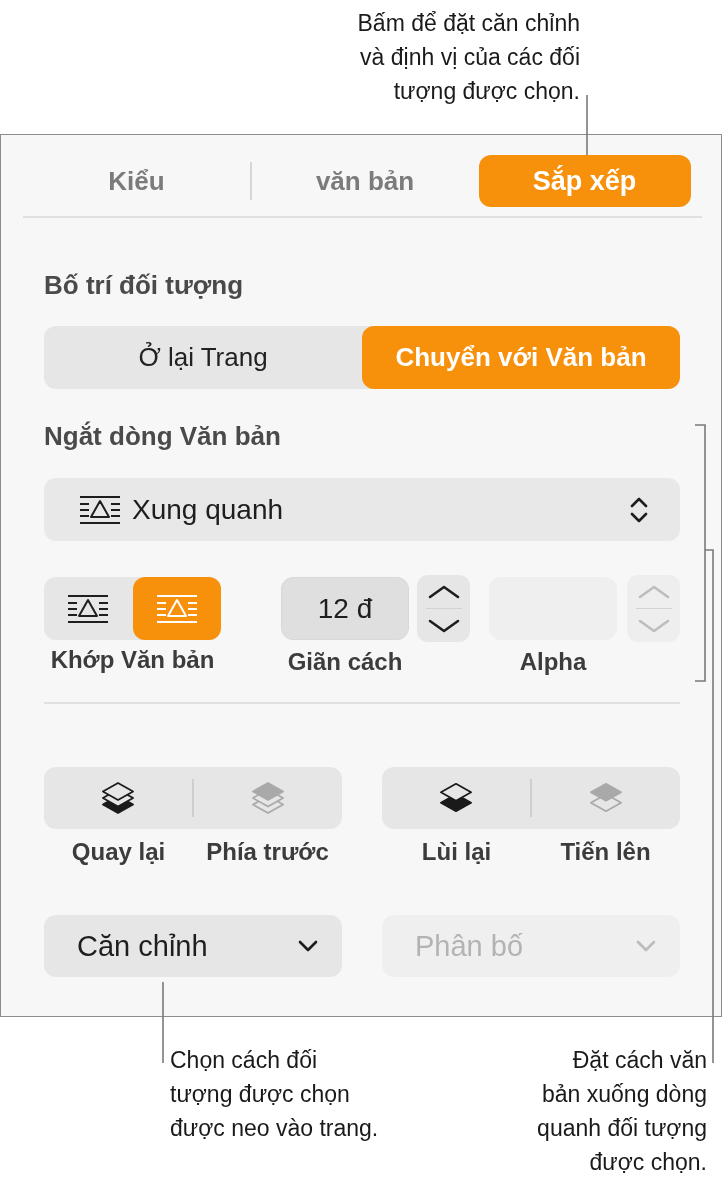 Image resolution: width=724 pixels, height=1185 pixels. What do you see at coordinates (274, 1094) in the screenshot?
I see `callout-text: Chọn cách đối tượng được chọn được neo vào trang.` at bounding box center [274, 1094].